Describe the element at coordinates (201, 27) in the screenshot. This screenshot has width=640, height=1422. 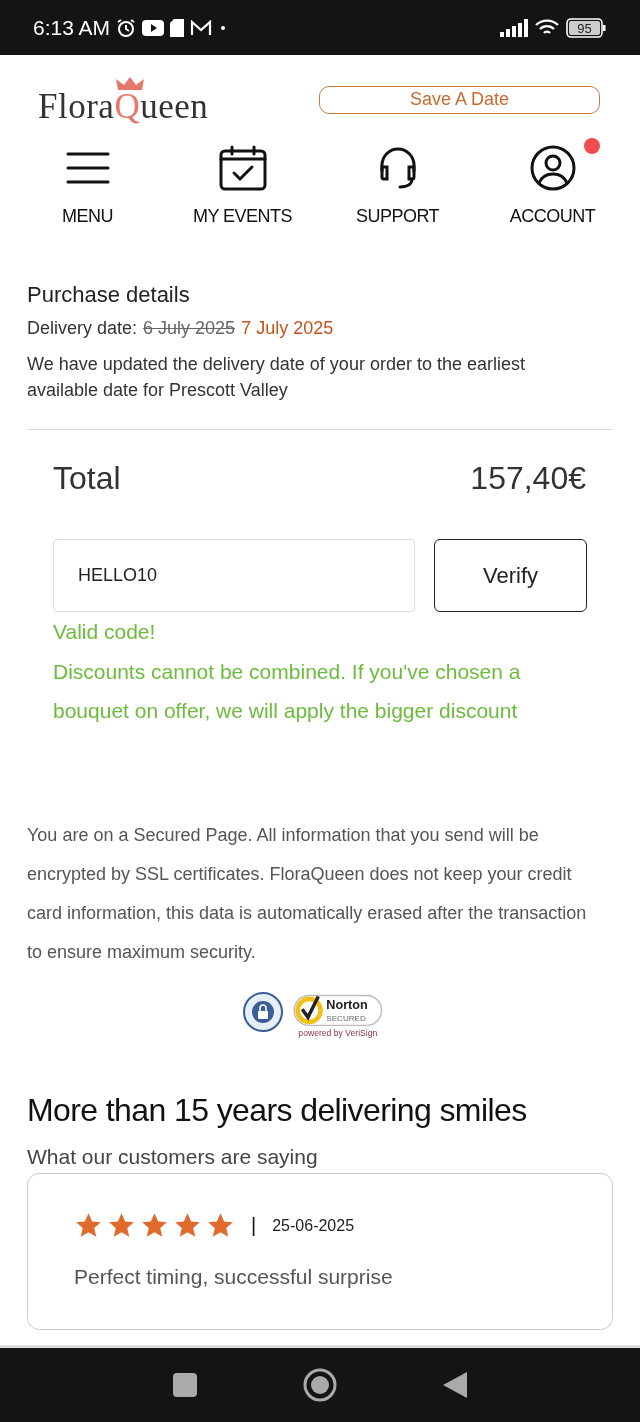
I see `mail-icon` at that location.